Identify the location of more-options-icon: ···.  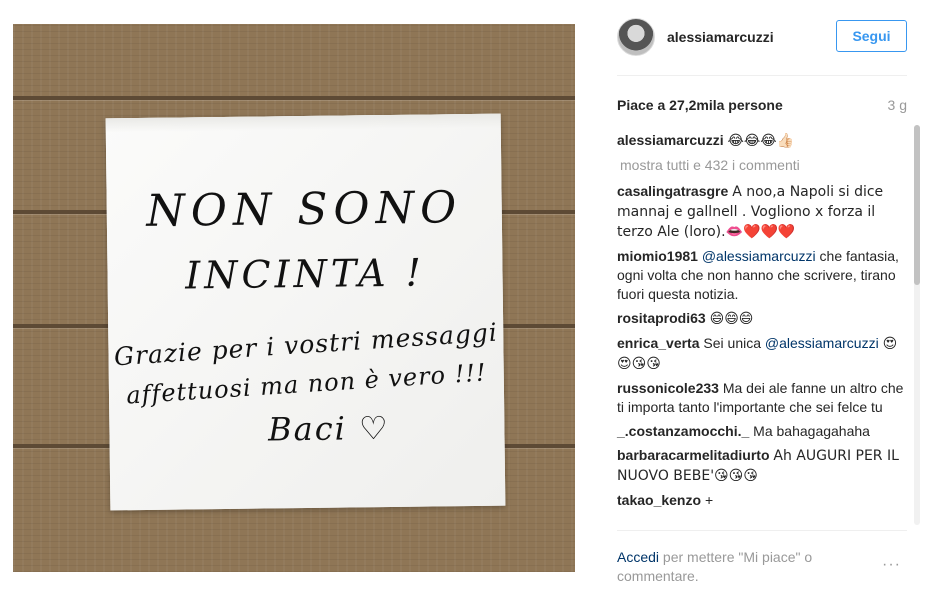
(891, 565).